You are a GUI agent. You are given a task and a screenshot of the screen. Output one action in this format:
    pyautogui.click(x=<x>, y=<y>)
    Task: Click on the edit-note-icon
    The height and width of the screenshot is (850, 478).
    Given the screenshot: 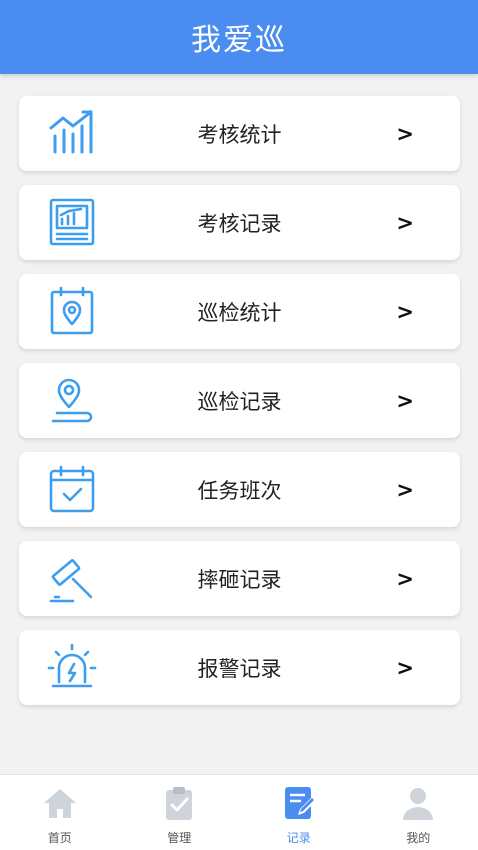 What is the action you would take?
    pyautogui.click(x=300, y=803)
    